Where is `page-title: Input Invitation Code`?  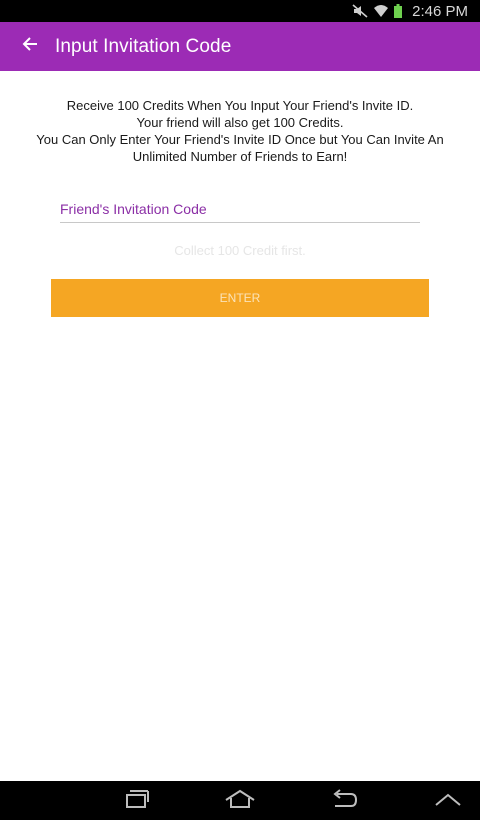 page-title: Input Invitation Code is located at coordinates (143, 46).